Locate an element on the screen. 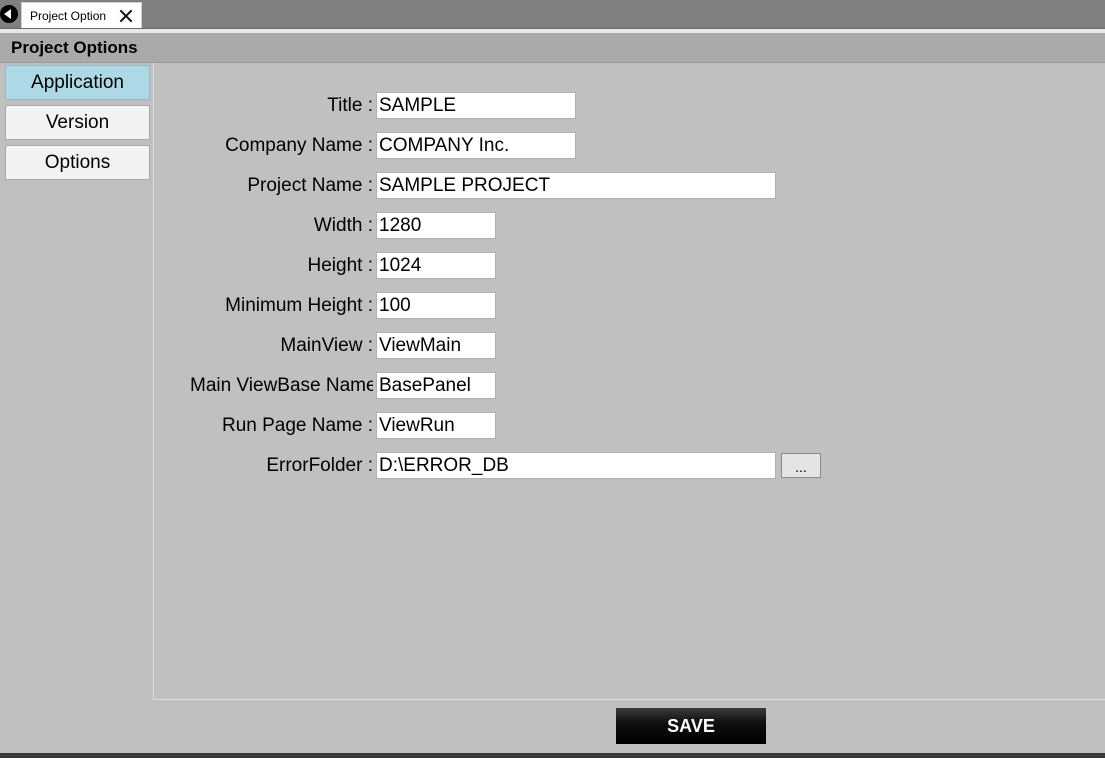  error-folder-label: ErrorFolder : is located at coordinates (319, 465).